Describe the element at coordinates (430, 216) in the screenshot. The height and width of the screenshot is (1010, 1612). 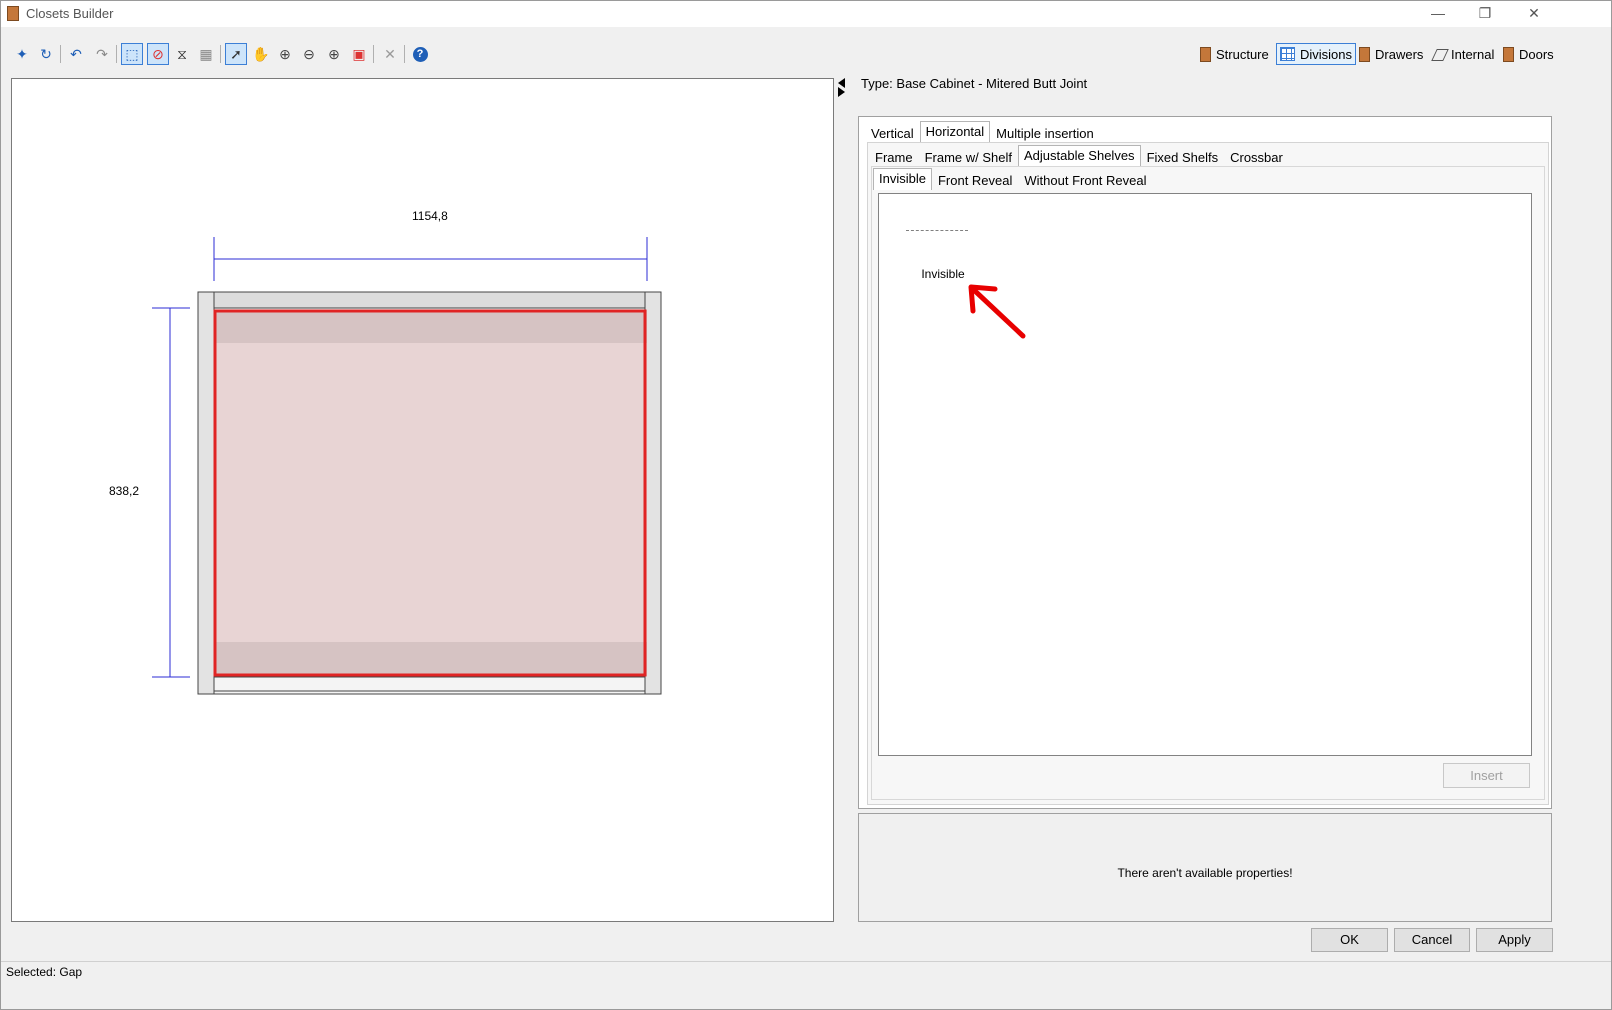
I see `width-dimension-label: 1154,8` at that location.